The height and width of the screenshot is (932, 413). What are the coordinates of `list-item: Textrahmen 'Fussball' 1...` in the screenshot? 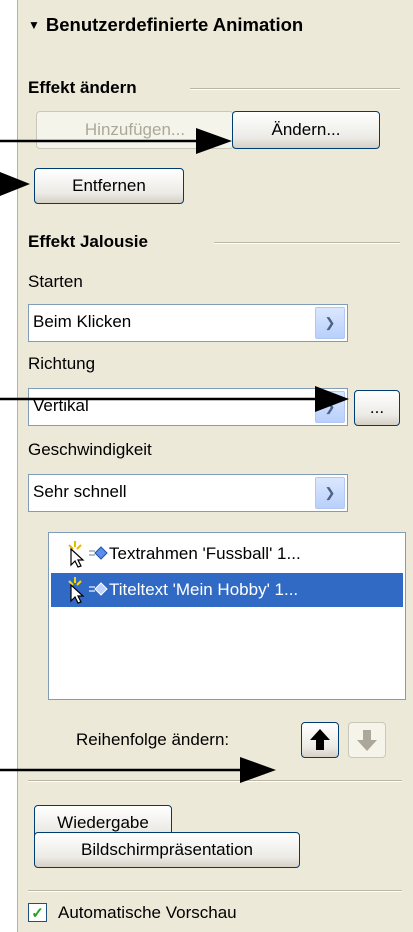 It's located at (227, 554).